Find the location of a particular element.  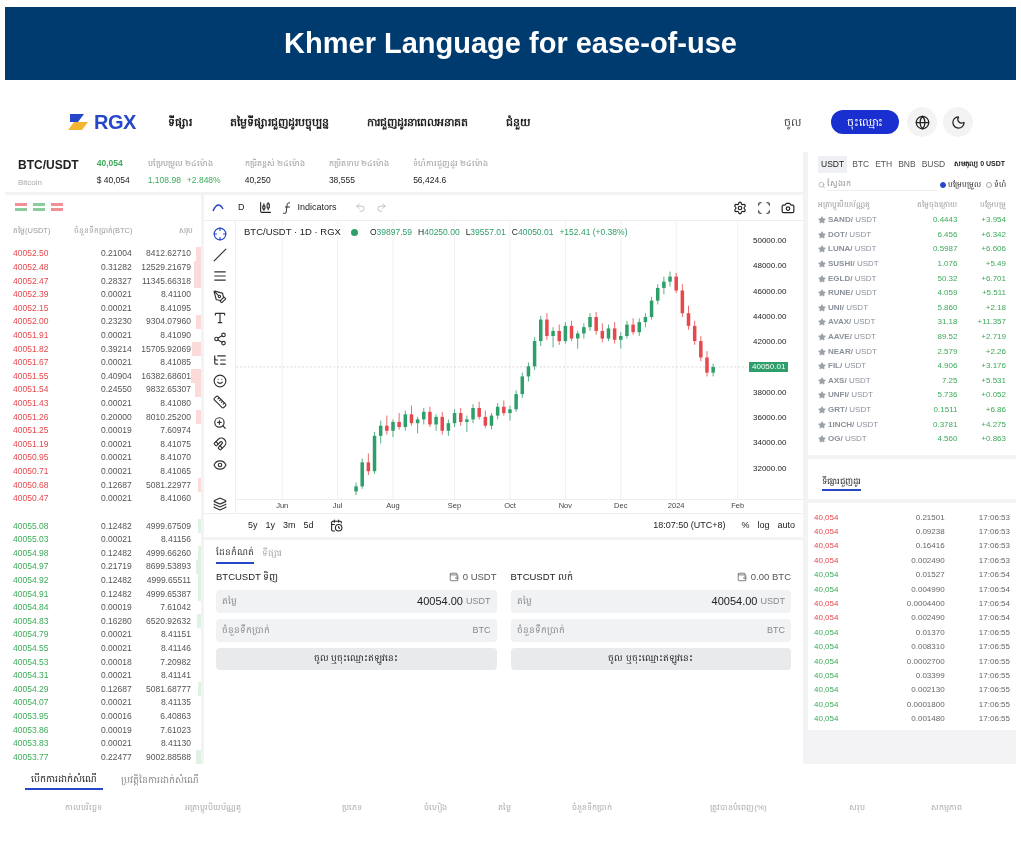

ruler-icon is located at coordinates (219, 402).